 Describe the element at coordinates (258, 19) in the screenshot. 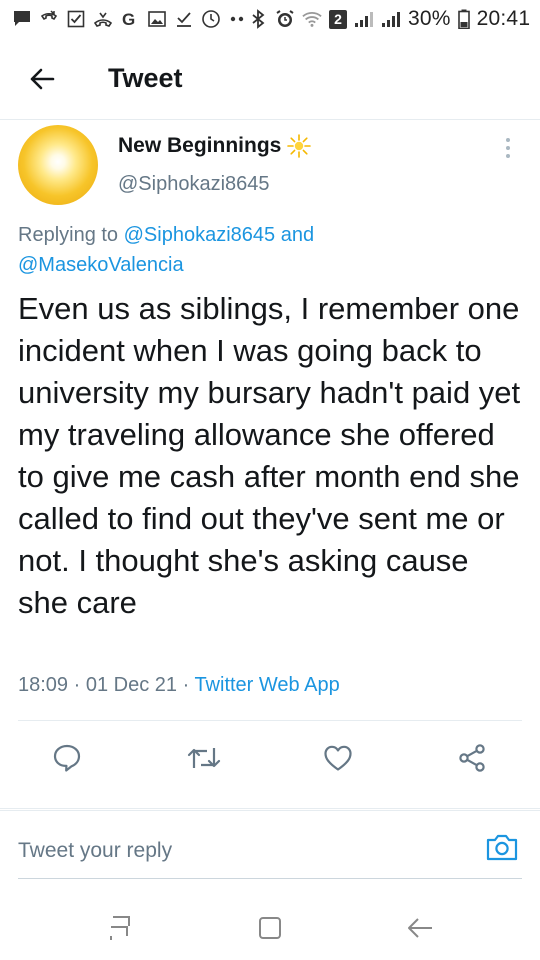

I see `bluetooth-icon` at that location.